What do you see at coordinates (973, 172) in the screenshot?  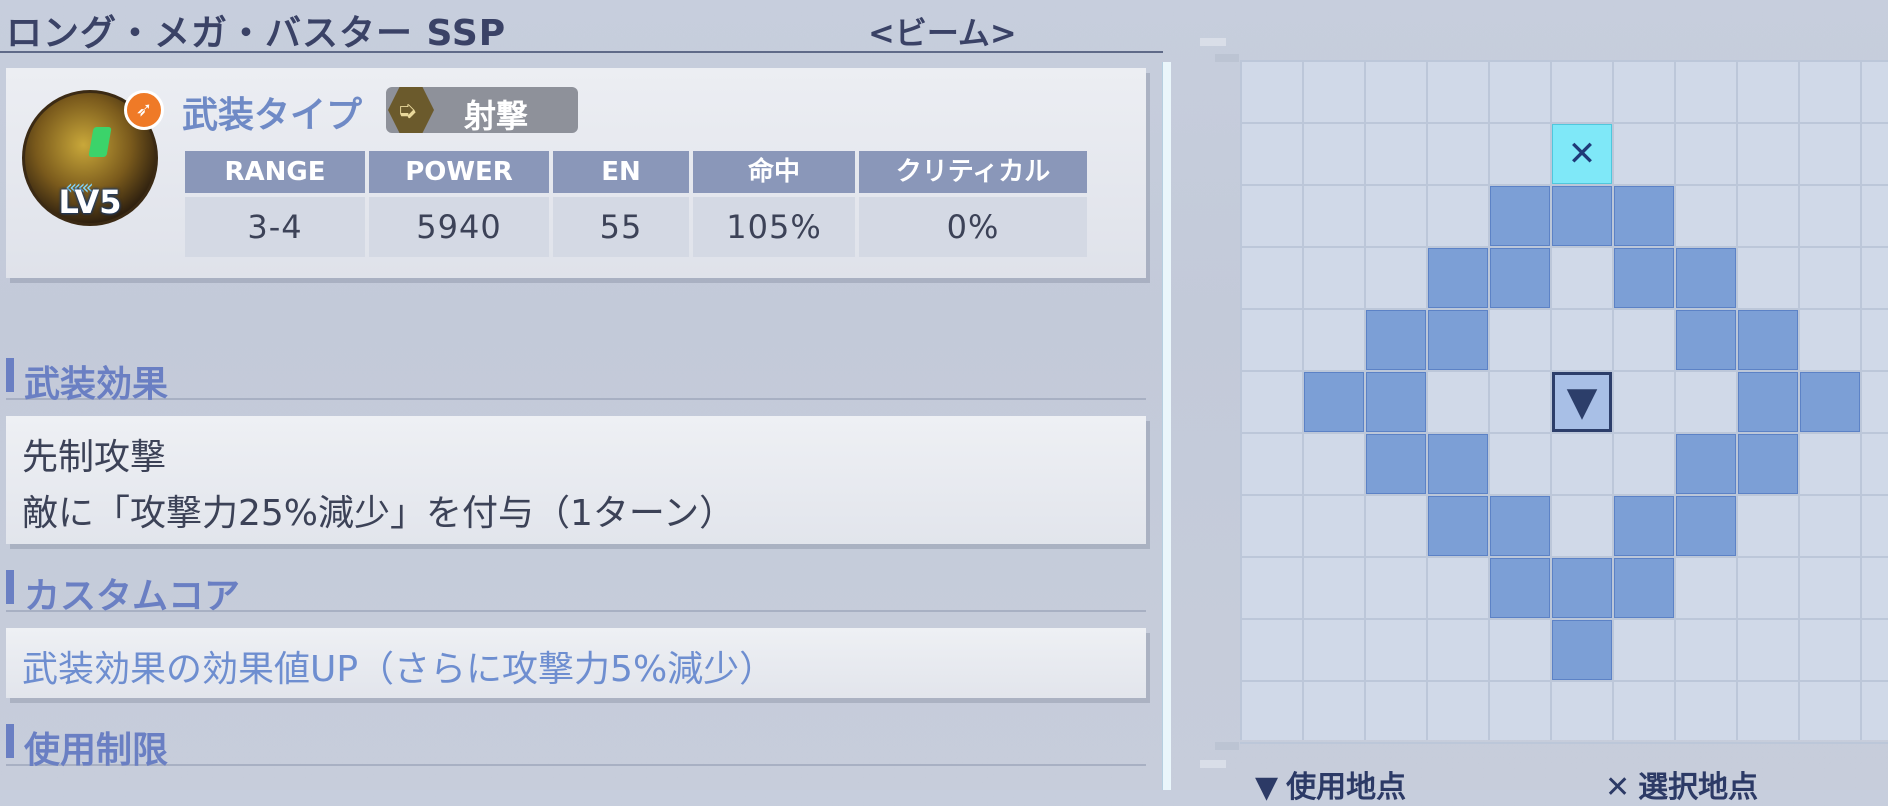 I see `stat-header-critical: クリティカル` at bounding box center [973, 172].